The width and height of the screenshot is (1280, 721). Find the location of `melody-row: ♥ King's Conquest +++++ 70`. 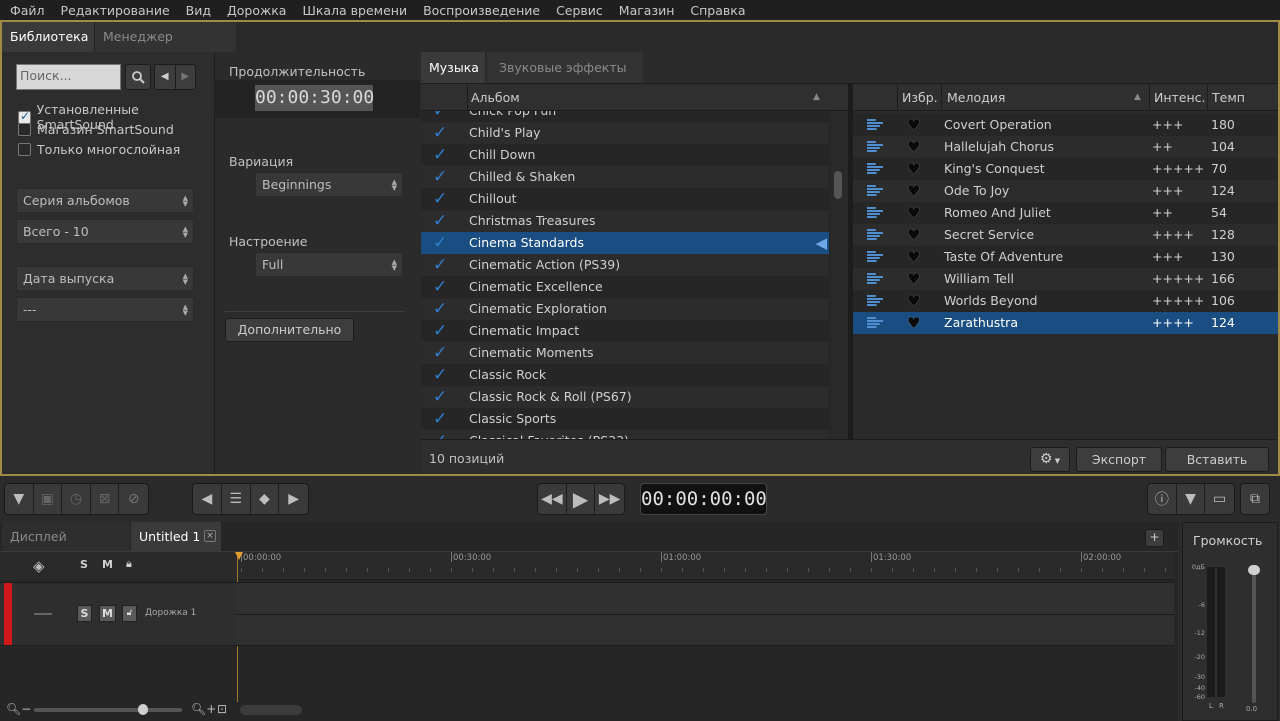

melody-row: ♥ King's Conquest +++++ 70 is located at coordinates (1065, 169).